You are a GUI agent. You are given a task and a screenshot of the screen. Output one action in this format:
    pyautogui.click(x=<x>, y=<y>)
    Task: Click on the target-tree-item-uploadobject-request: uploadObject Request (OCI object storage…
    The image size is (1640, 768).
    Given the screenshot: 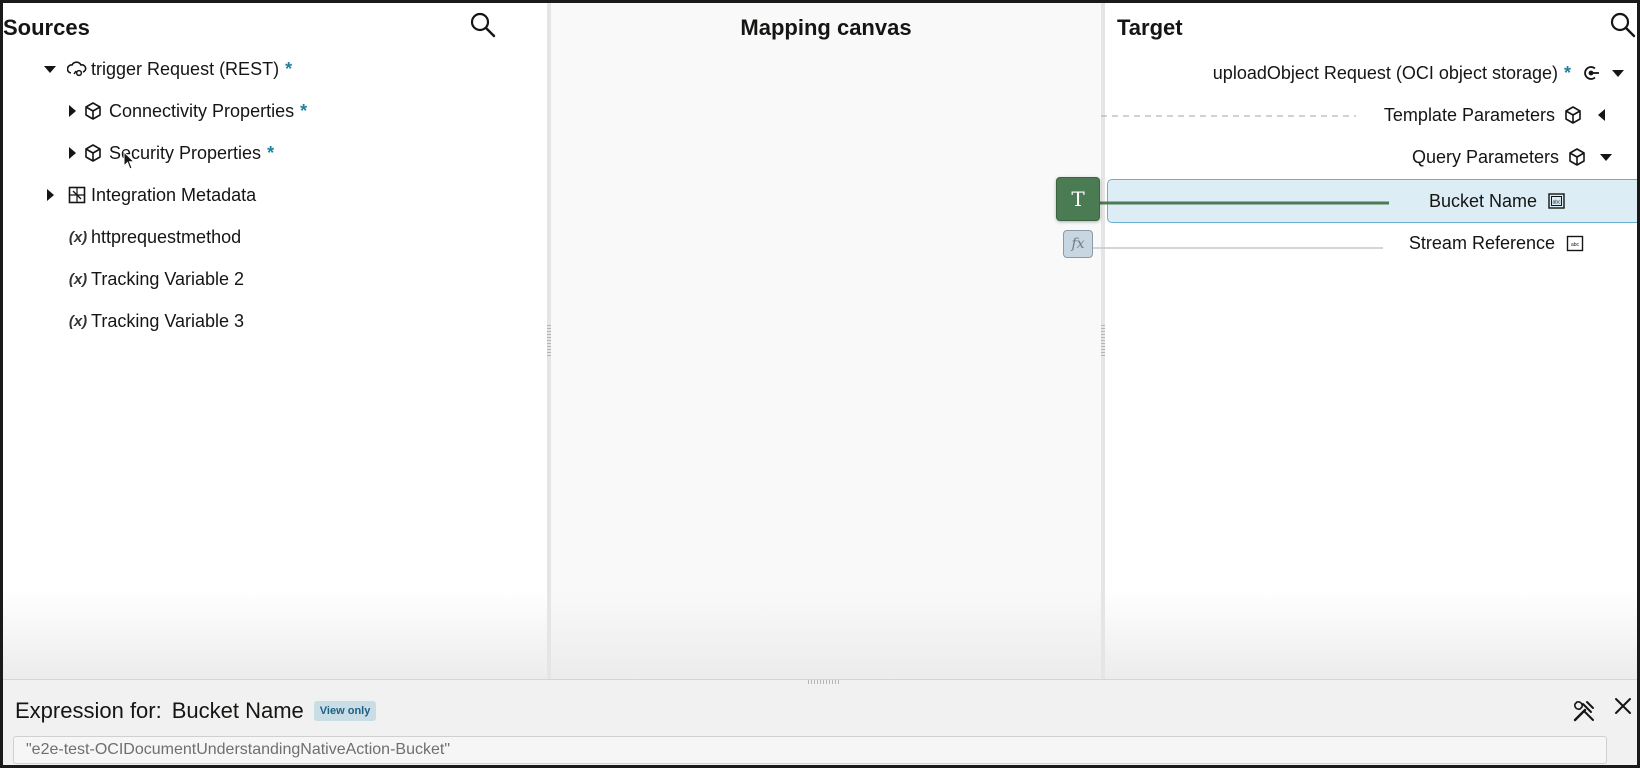 What is the action you would take?
    pyautogui.click(x=1419, y=73)
    